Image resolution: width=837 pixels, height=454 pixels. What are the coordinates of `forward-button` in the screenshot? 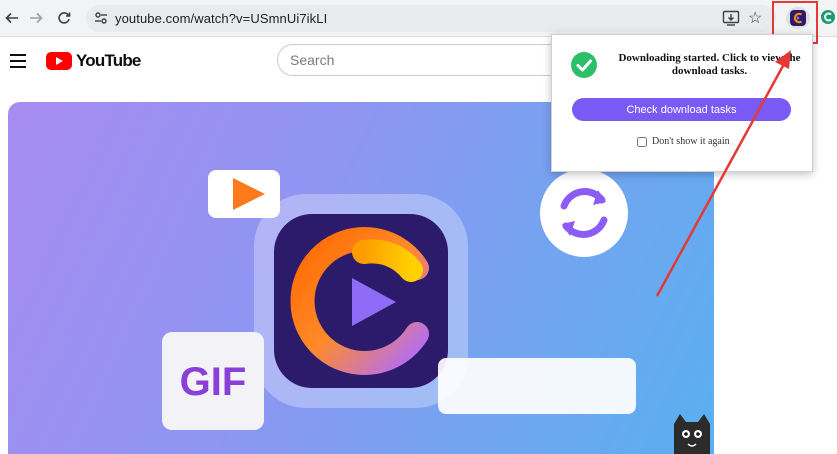 It's located at (36, 18).